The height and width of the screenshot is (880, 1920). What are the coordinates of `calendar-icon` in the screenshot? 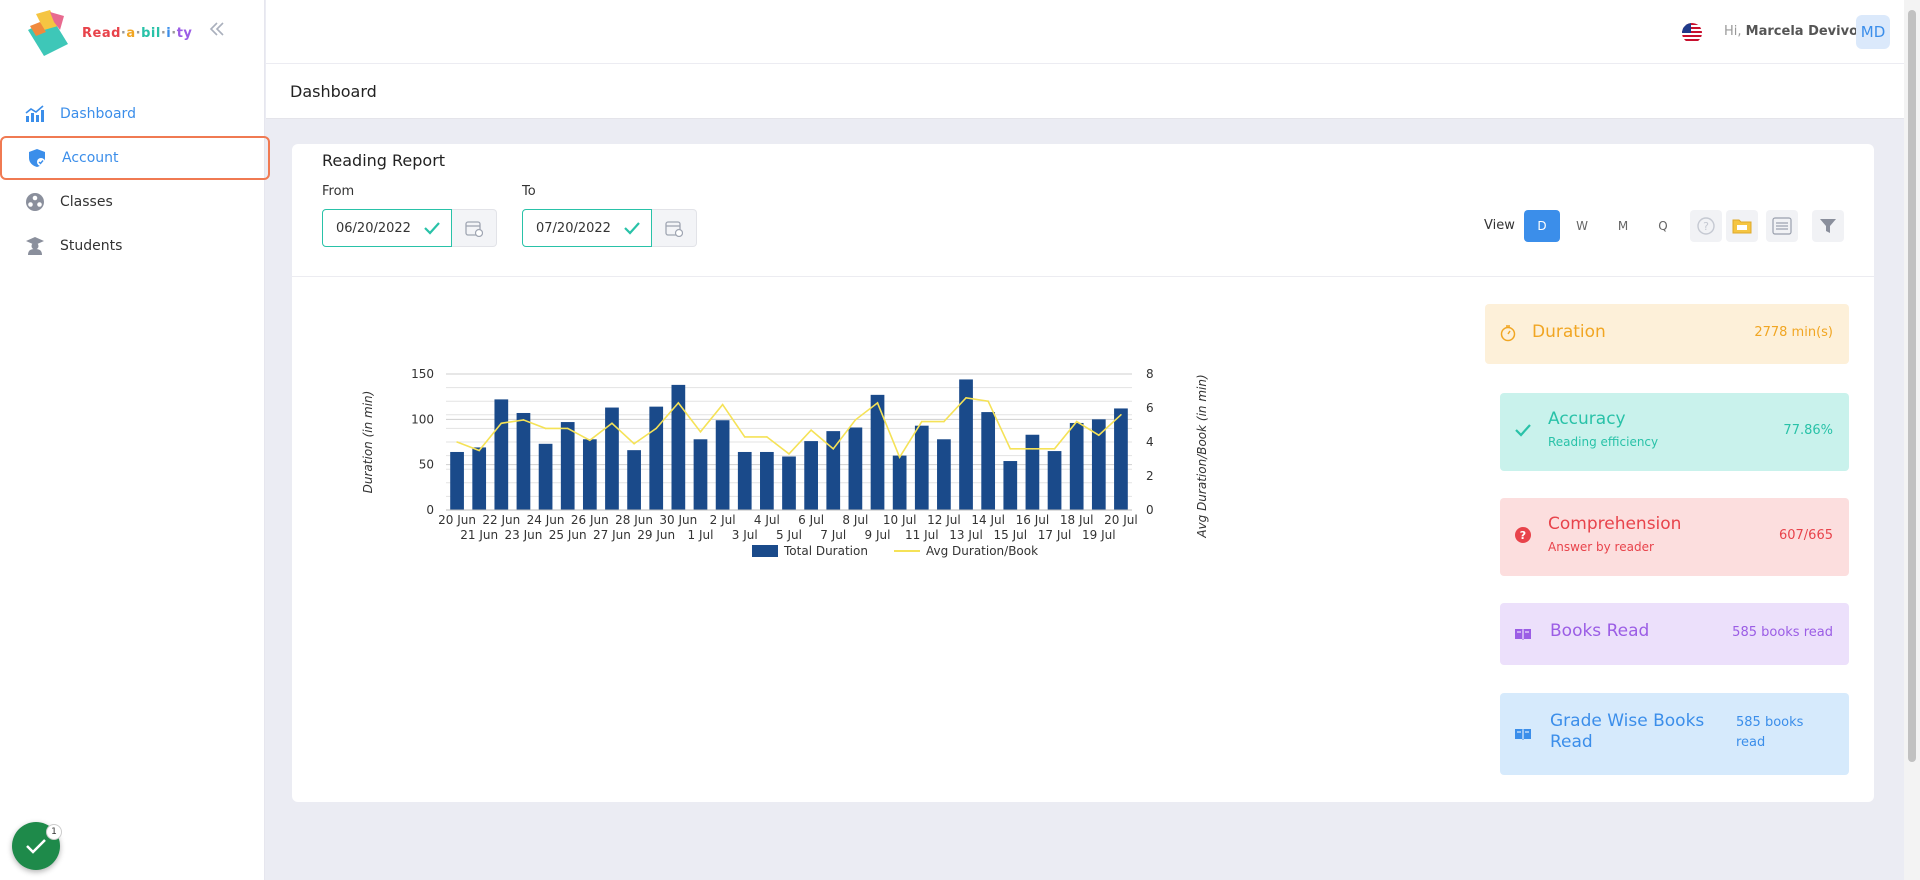 It's located at (674, 229).